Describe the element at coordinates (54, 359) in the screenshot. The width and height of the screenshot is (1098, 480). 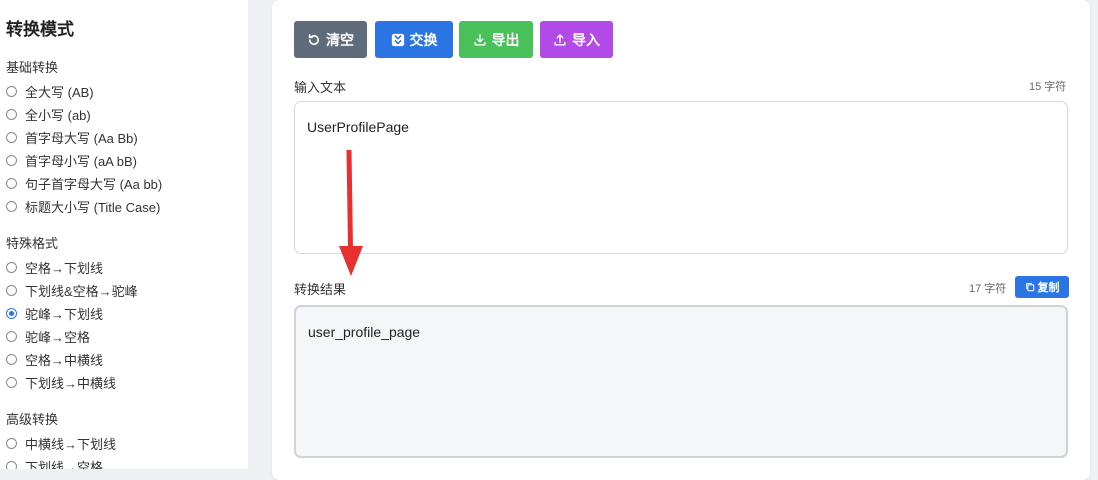
I see `option-space-to-hyphen: 空格→中横线` at that location.